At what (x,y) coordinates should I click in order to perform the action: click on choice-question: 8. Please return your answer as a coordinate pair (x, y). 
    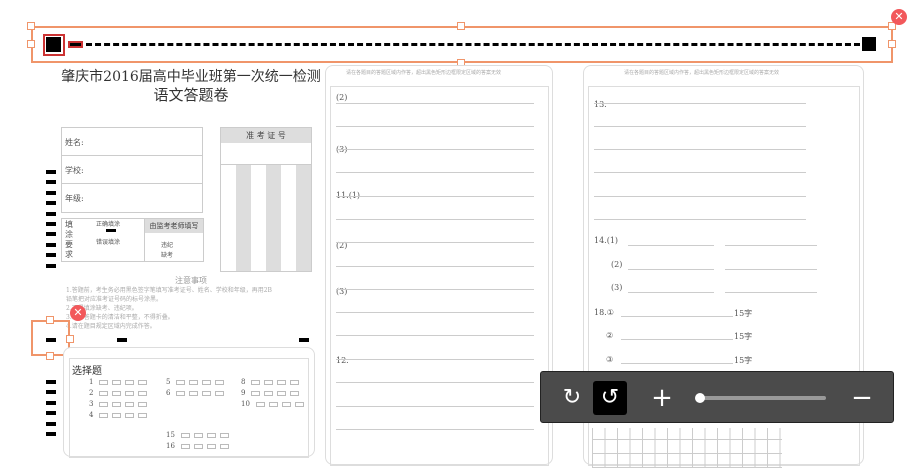
    Looking at the image, I should click on (272, 382).